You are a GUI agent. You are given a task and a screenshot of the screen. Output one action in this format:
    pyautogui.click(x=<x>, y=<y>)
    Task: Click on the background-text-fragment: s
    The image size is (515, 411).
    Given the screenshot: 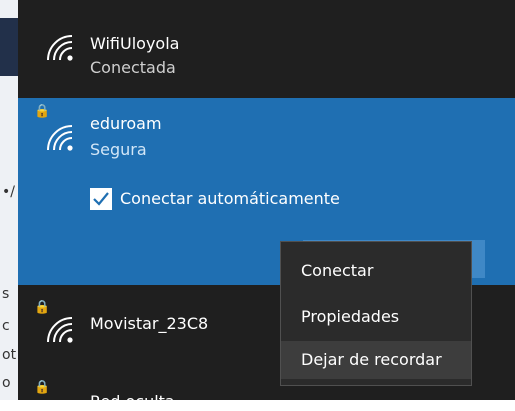 What is the action you would take?
    pyautogui.click(x=6, y=294)
    